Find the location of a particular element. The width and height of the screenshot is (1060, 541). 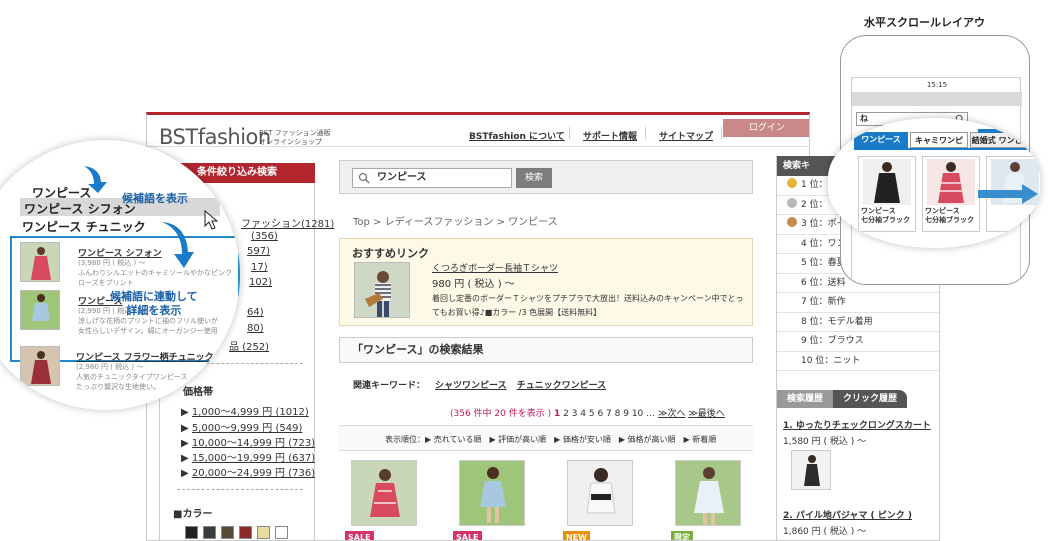

history-item-link: 1. ゆったりチェックロングスカート is located at coordinates (857, 424).